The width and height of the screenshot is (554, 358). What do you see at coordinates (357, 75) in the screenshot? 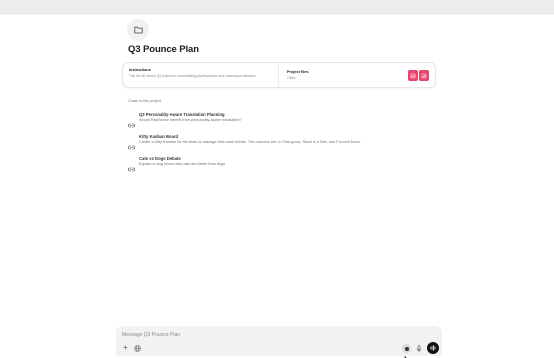
I see `project-files-panel: Project files 2 files` at bounding box center [357, 75].